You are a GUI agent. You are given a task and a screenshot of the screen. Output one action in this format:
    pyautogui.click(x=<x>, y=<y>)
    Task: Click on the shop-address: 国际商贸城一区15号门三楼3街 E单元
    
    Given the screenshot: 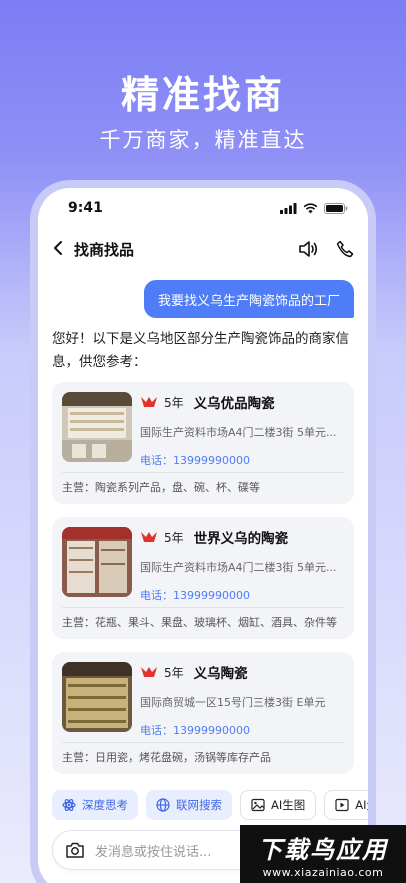 What is the action you would take?
    pyautogui.click(x=233, y=702)
    